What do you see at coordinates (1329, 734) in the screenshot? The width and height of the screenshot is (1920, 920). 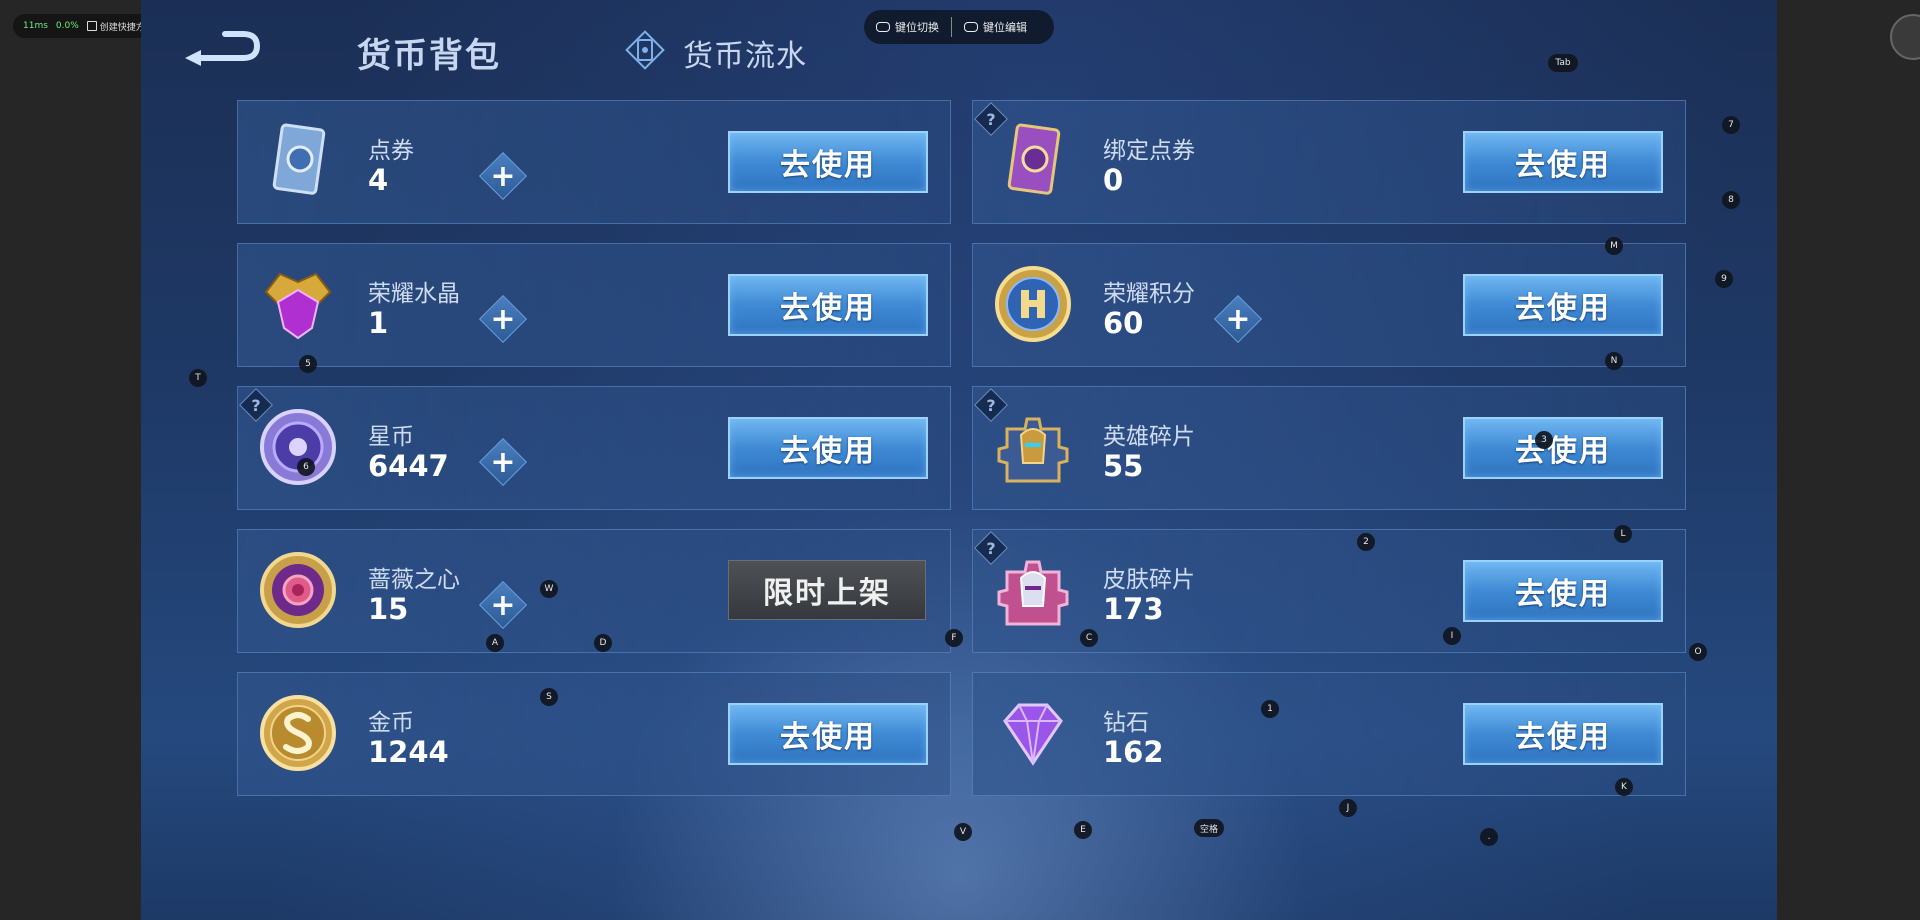 I see `card-diamond: 钻石 162 去使用` at bounding box center [1329, 734].